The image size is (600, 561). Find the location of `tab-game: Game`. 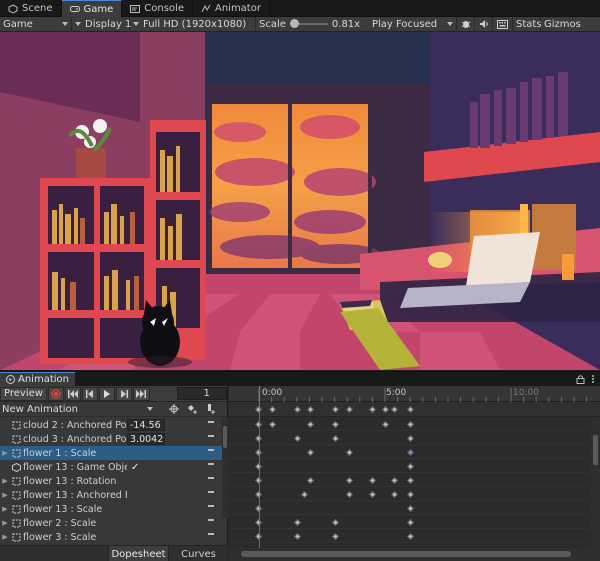

tab-game: Game is located at coordinates (92, 8).